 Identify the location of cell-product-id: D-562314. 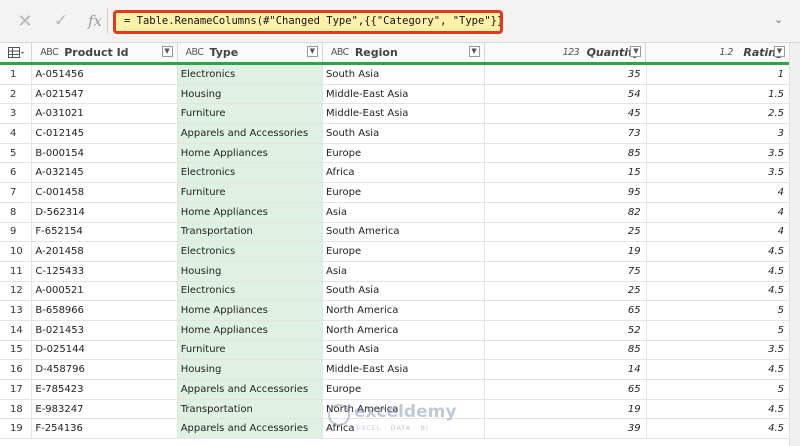
(105, 212).